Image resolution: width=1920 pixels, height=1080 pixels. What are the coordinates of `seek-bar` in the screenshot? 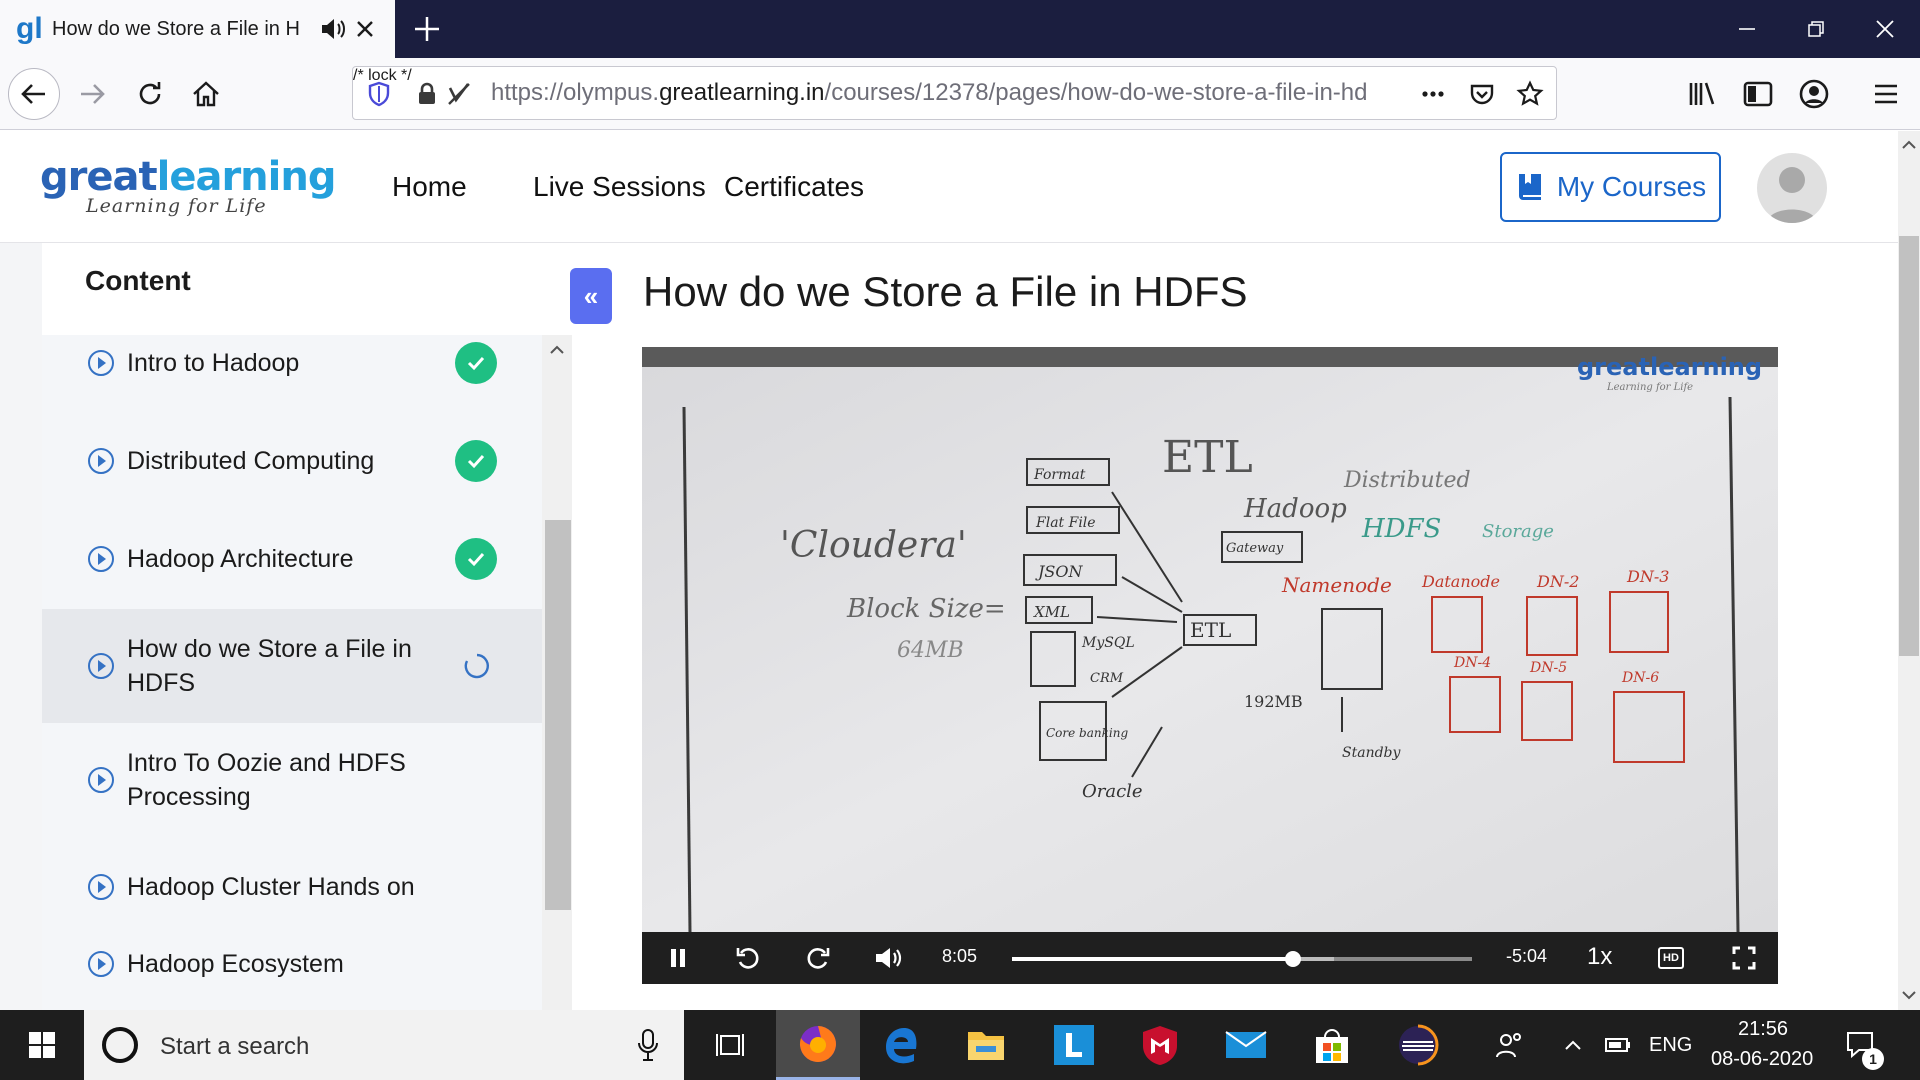 It's located at (1242, 959).